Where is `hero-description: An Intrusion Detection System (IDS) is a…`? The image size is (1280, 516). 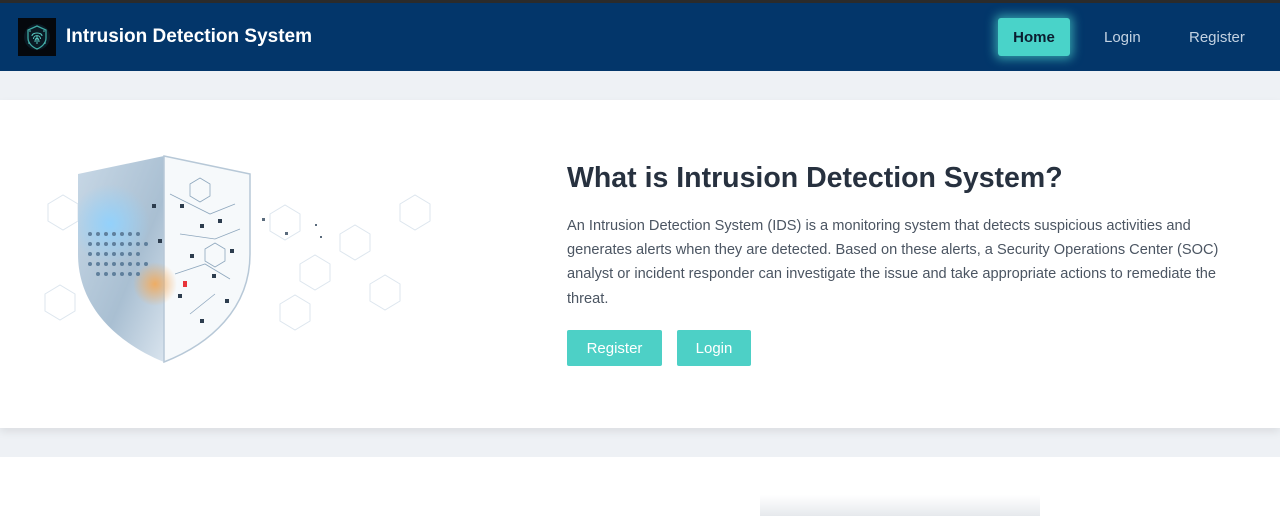 hero-description: An Intrusion Detection System (IDS) is a… is located at coordinates (893, 262).